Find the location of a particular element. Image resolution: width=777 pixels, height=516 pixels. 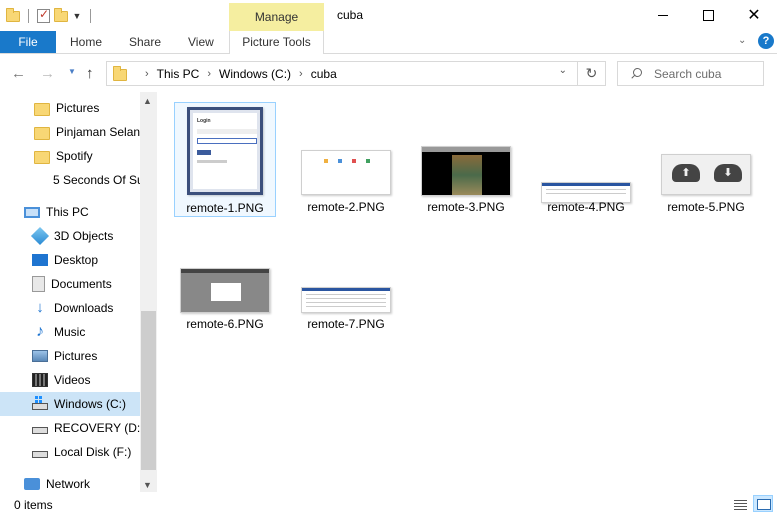

sidebar-item-pictures: Pictures is located at coordinates (70, 356).